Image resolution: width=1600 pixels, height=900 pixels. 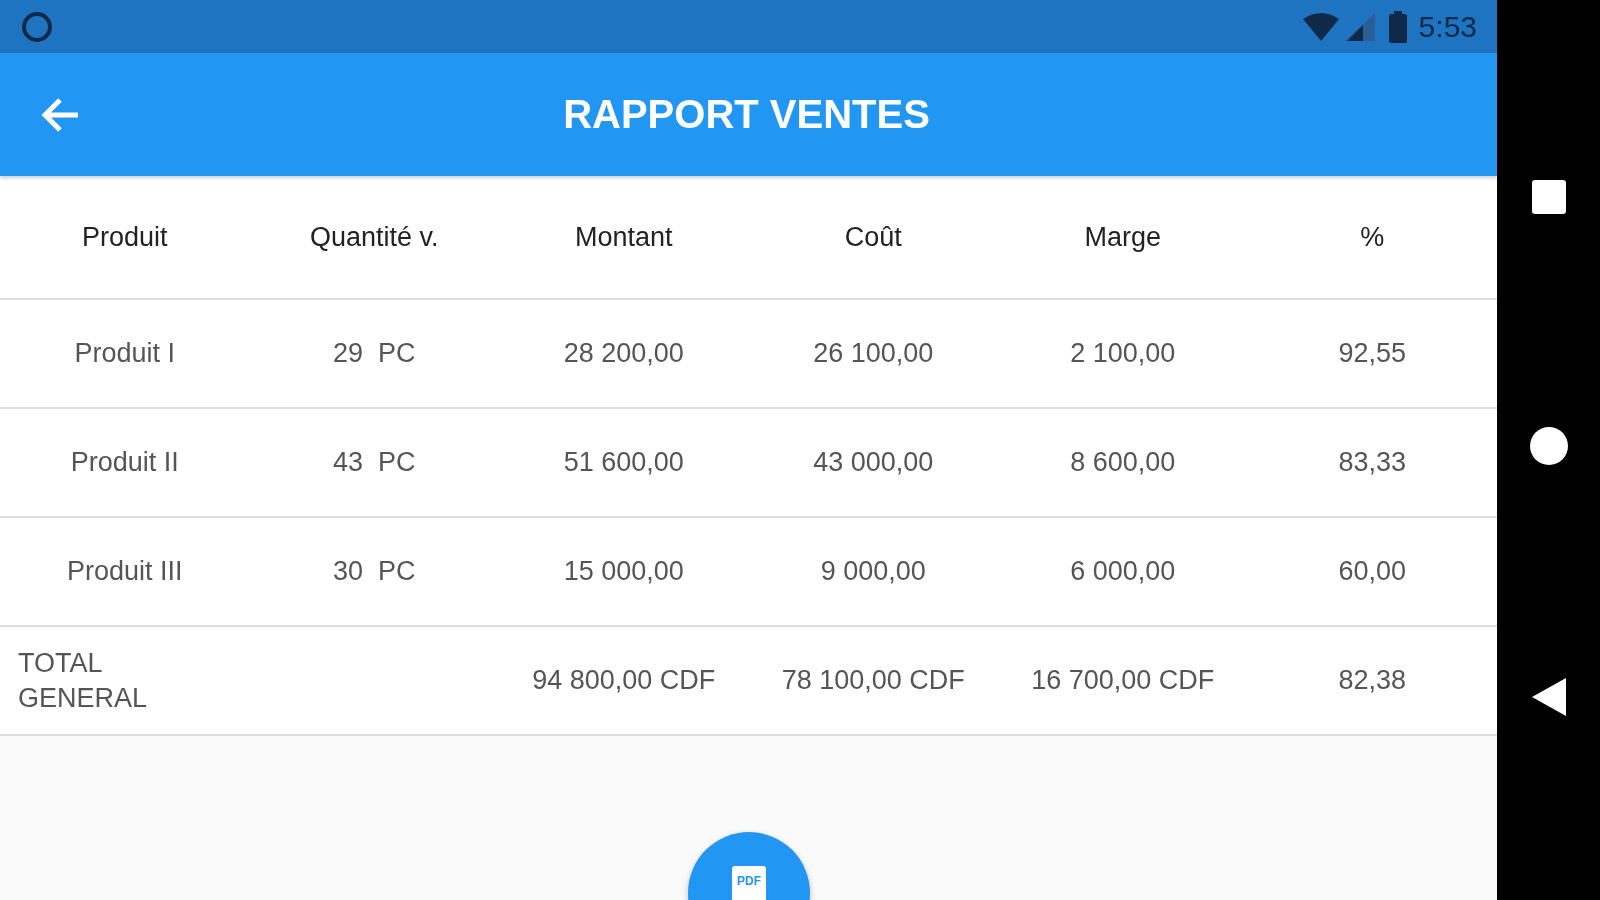 I want to click on column-header: Produit, so click(x=125, y=237).